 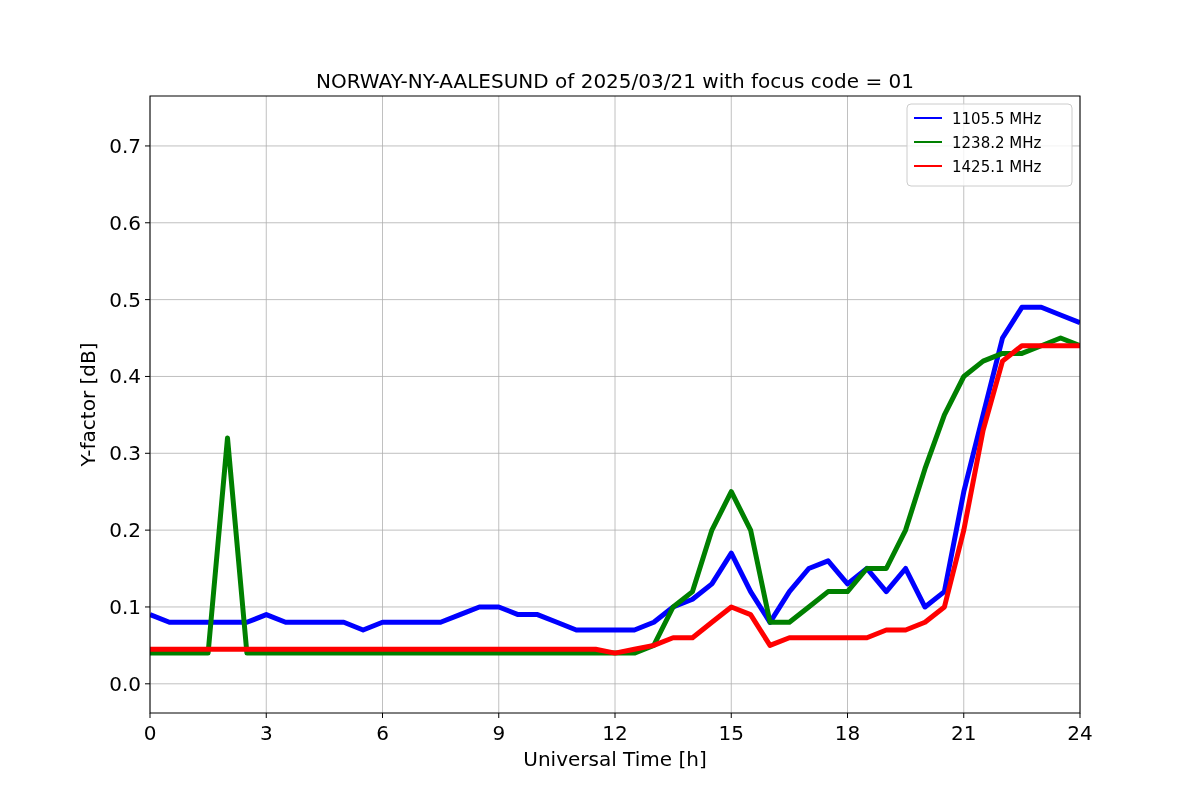 What do you see at coordinates (150, 733) in the screenshot?
I see `tick-label: 0` at bounding box center [150, 733].